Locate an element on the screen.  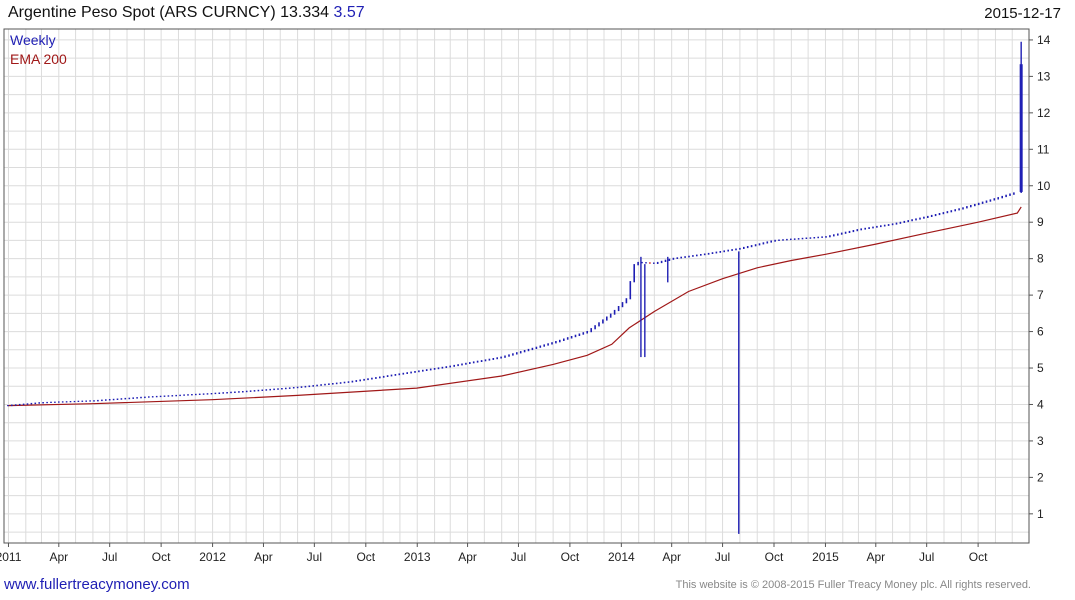
site-link: www.fullertreacymoney.com is located at coordinates (97, 584).